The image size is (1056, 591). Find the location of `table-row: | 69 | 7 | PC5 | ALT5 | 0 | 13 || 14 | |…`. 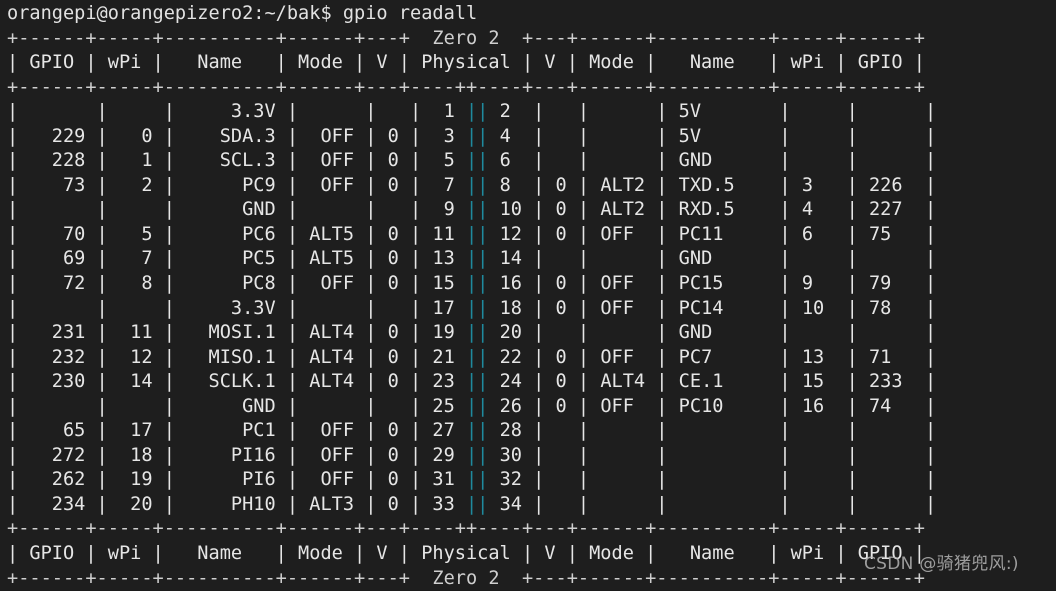

table-row: | 69 | 7 | PC5 | ALT5 | 0 | 13 || 14 | |… is located at coordinates (472, 259).